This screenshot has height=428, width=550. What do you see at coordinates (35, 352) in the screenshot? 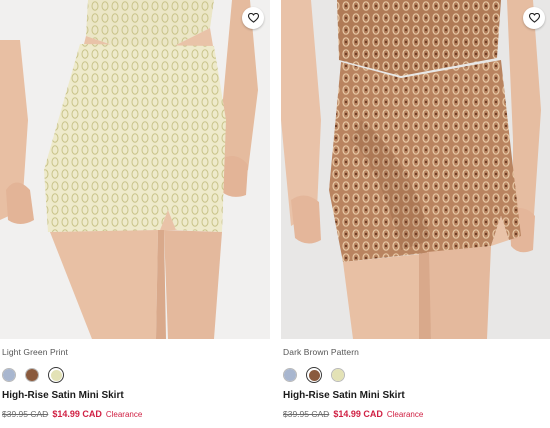
I see `color-name: Light Green Print` at bounding box center [35, 352].